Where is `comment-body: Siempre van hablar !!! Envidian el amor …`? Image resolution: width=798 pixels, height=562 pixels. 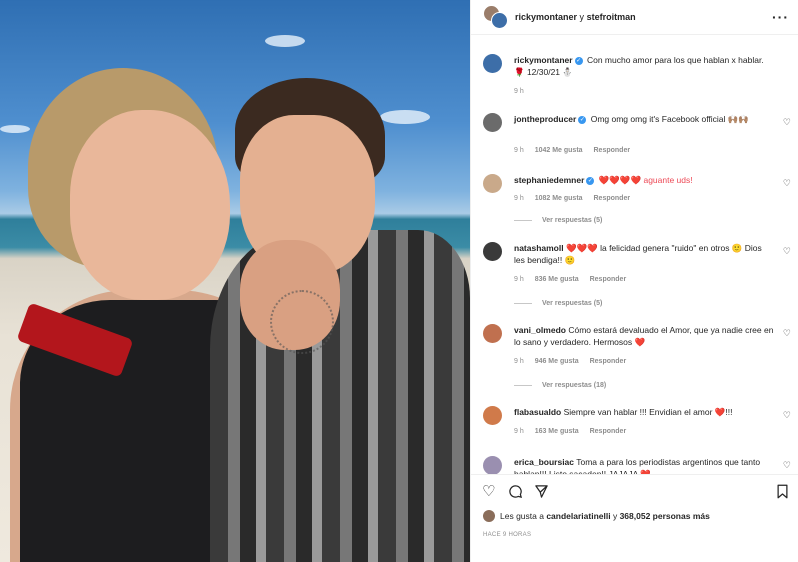
comment-body: Siempre van hablar !!! Envidian el amor … is located at coordinates (648, 412).